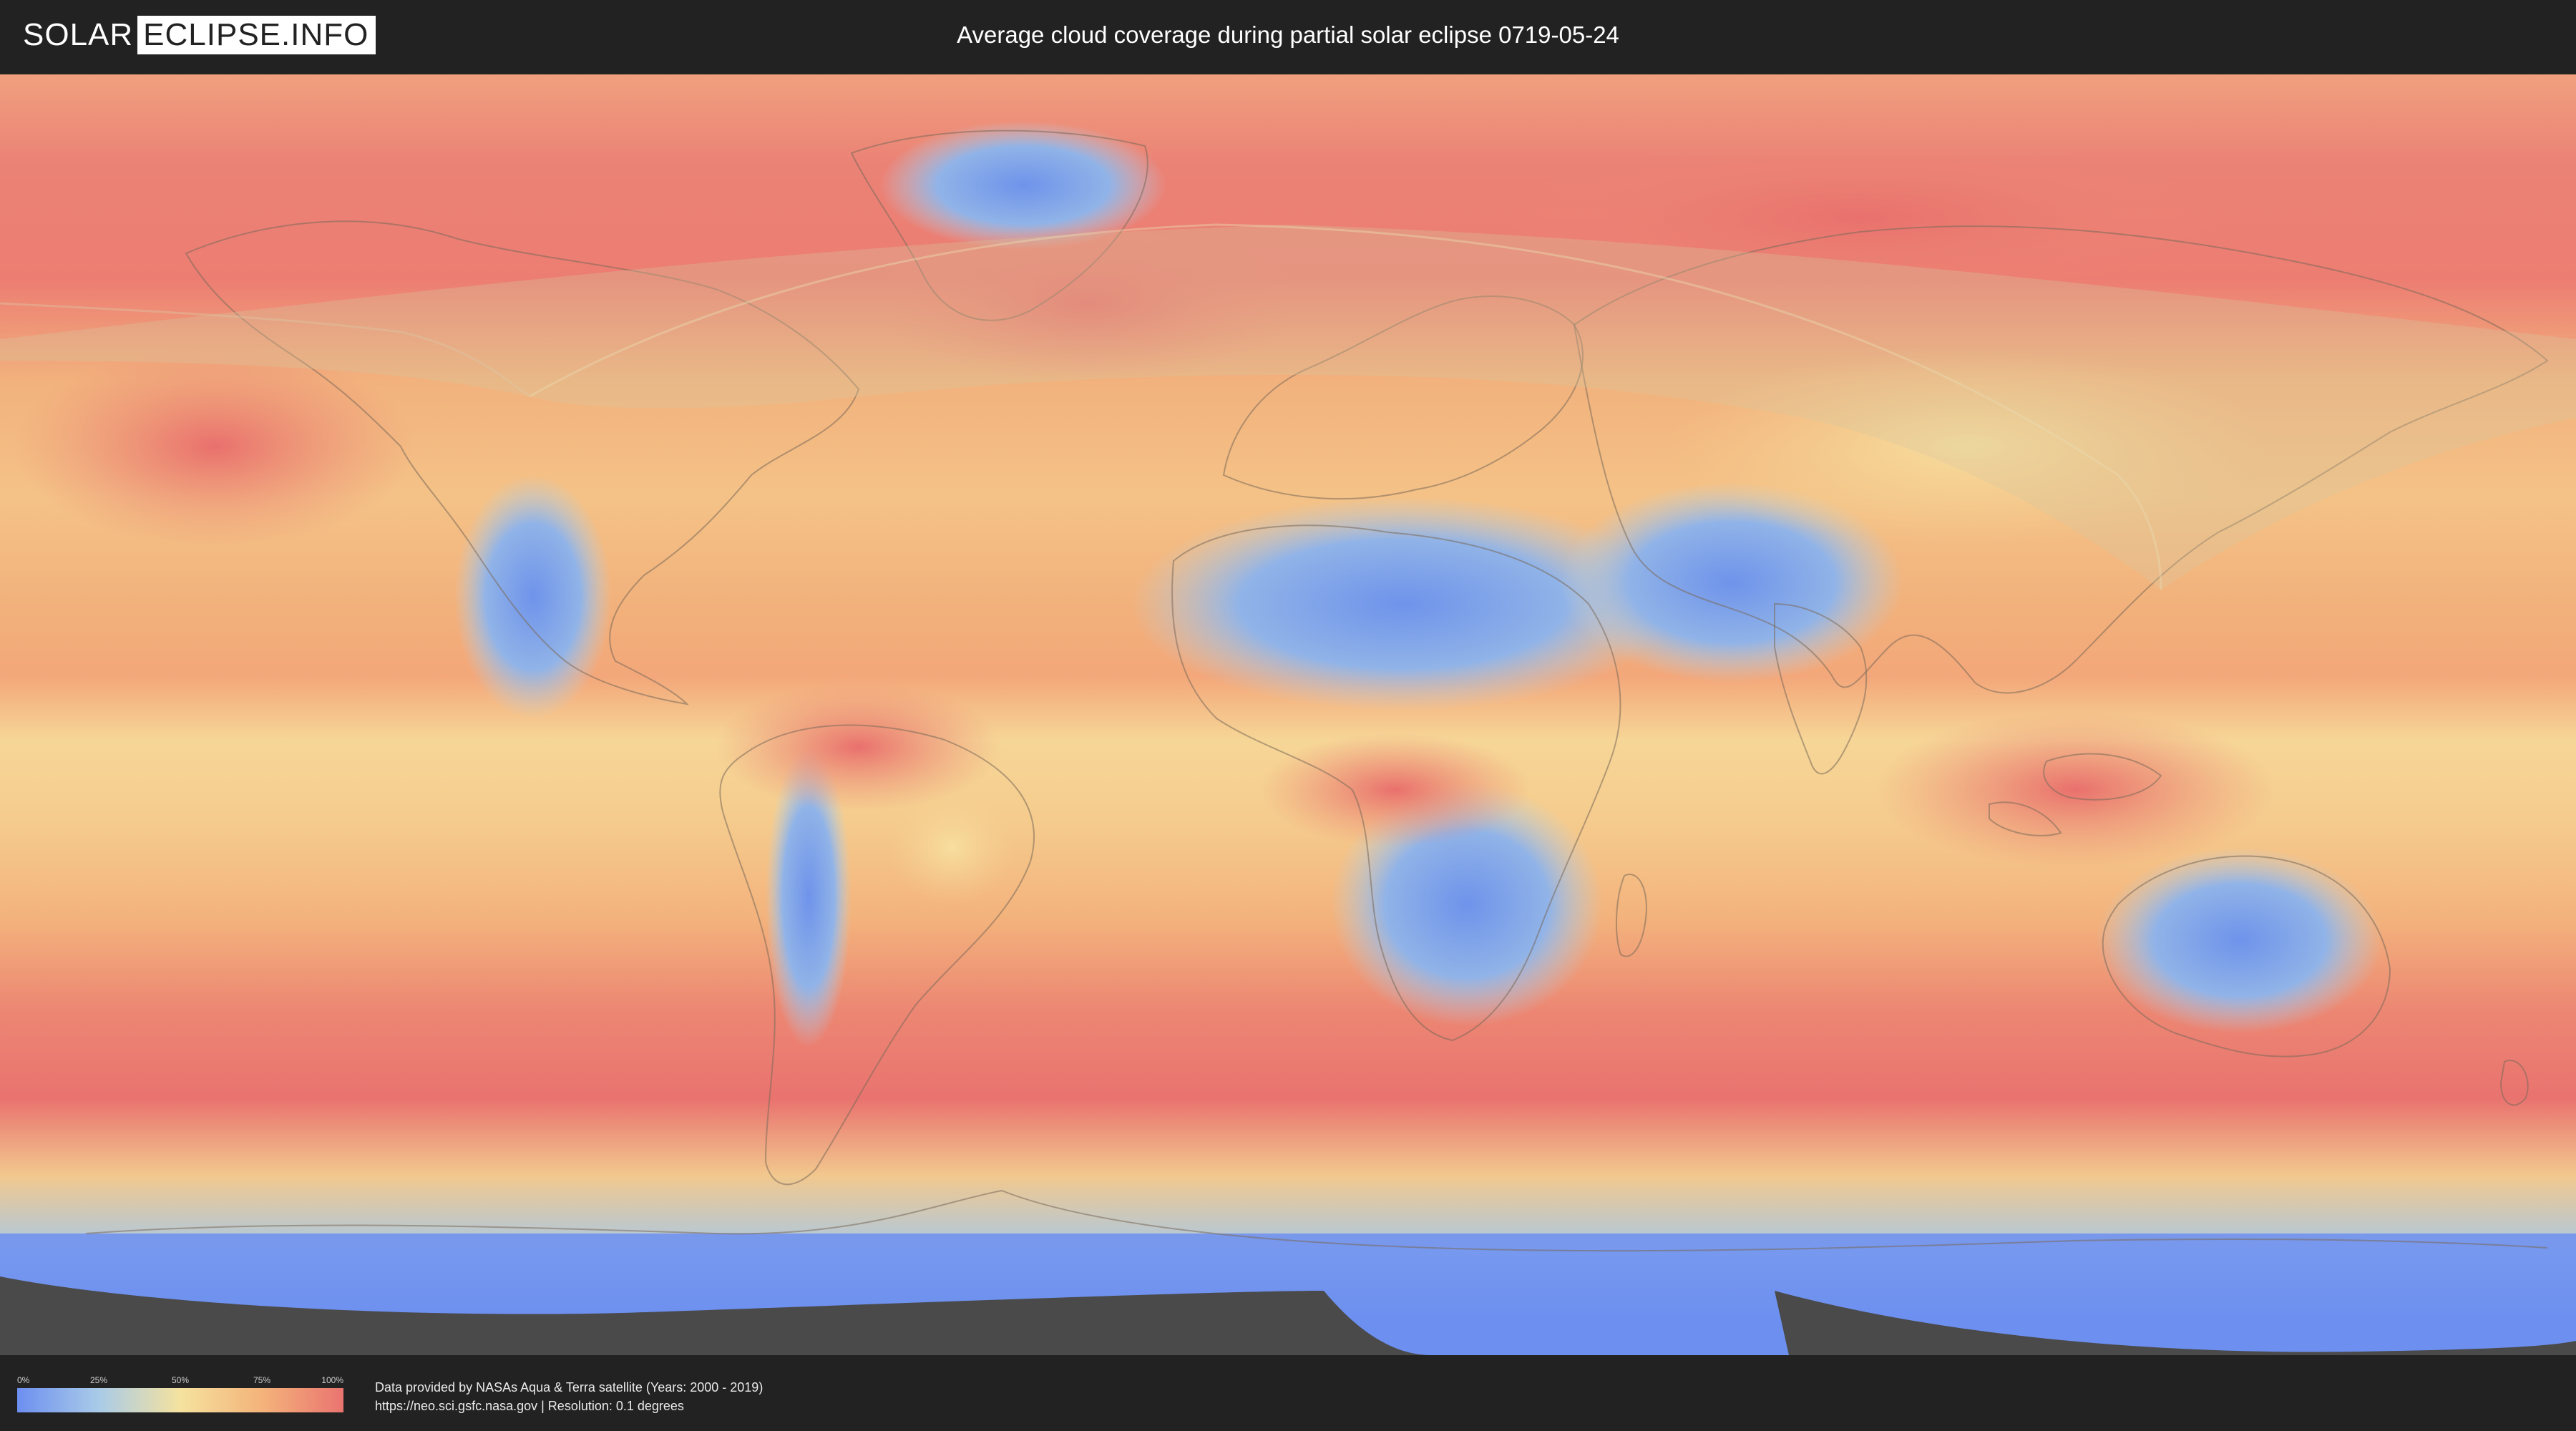  Describe the element at coordinates (332, 1380) in the screenshot. I see `legend-tick-label: 100%` at that location.